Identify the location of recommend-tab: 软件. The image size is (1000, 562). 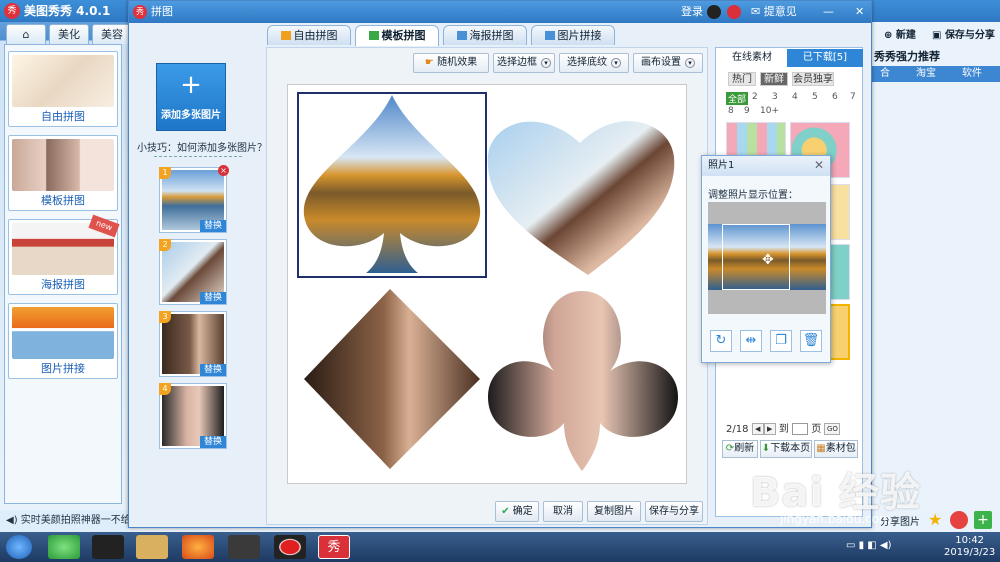
(972, 74).